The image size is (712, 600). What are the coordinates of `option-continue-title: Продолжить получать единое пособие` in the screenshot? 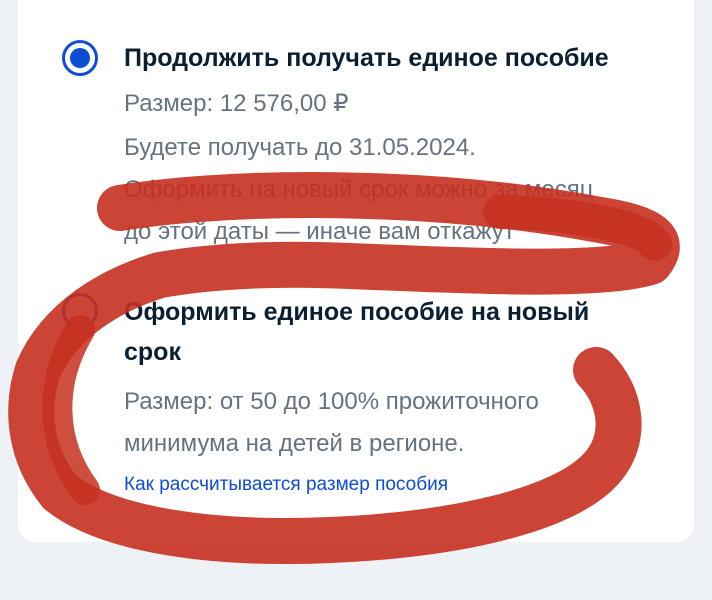 It's located at (366, 58).